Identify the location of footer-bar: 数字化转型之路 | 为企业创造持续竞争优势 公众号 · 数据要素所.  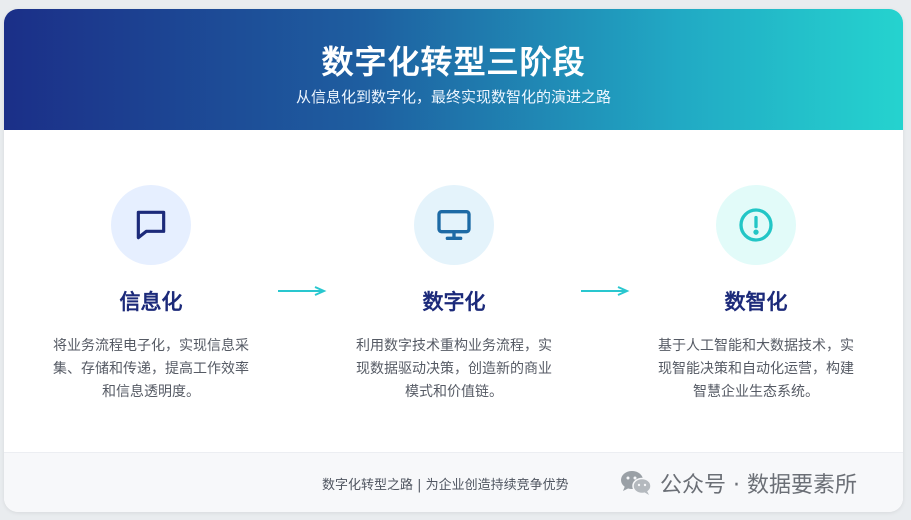
(453, 482).